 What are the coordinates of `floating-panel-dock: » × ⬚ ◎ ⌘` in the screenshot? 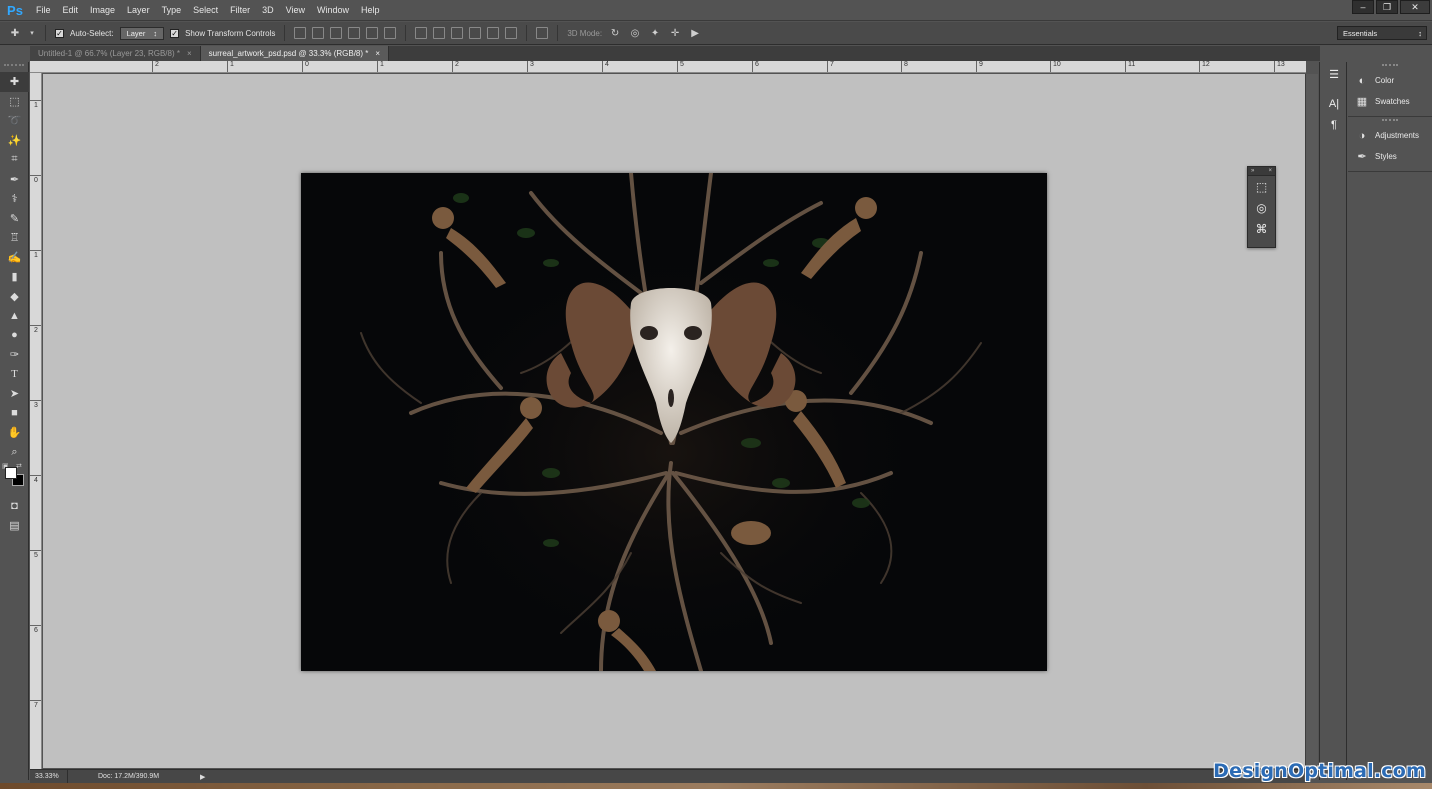 It's located at (1261, 207).